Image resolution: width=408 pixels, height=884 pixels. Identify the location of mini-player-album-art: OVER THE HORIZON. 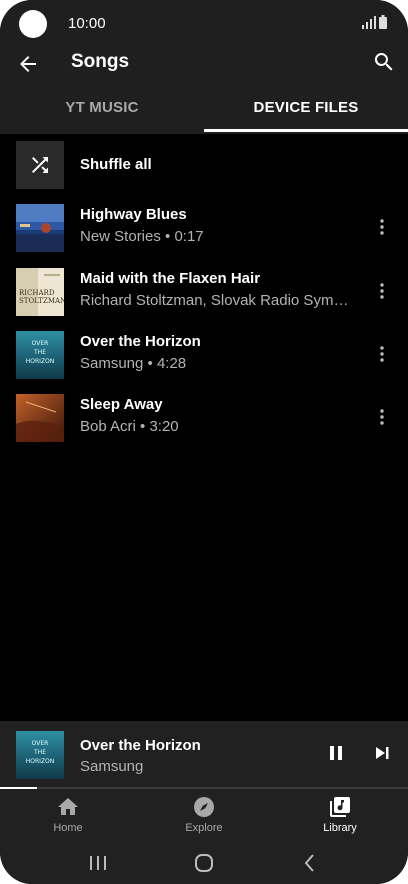
(40, 755).